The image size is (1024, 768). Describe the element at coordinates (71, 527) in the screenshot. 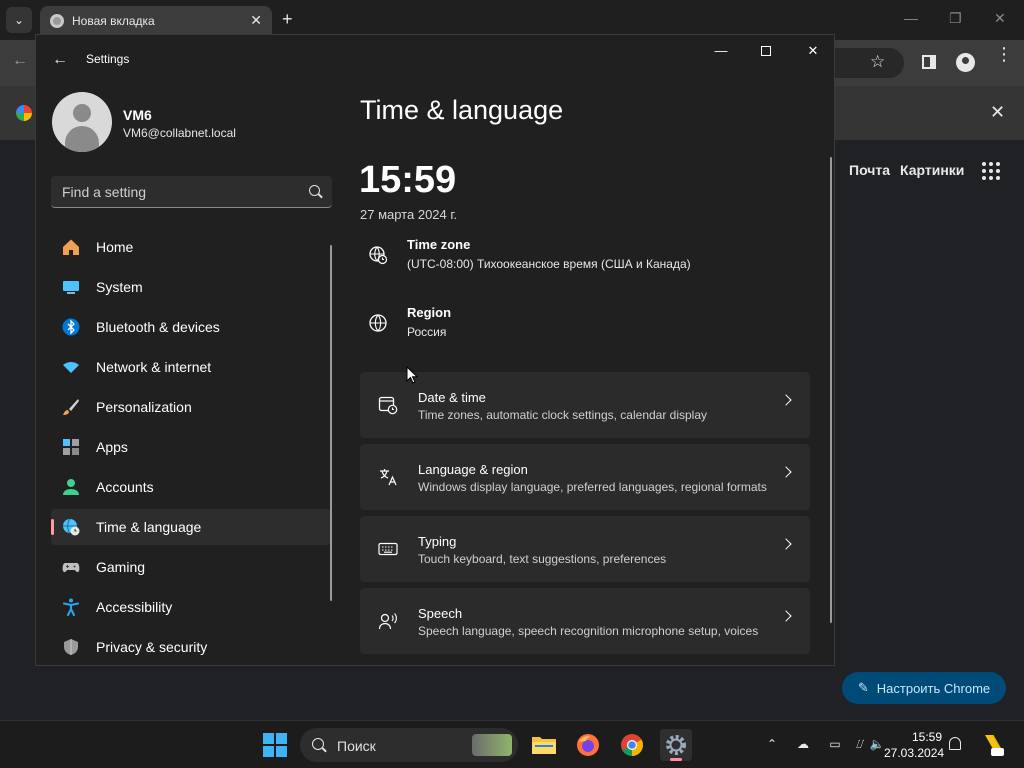

I see `globe-clock-icon` at that location.